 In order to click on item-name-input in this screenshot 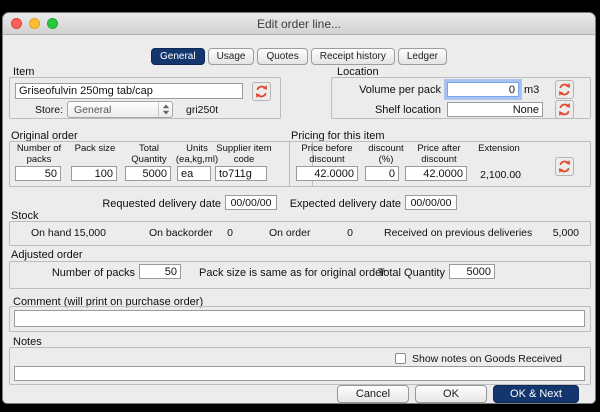, I will do `click(129, 91)`.